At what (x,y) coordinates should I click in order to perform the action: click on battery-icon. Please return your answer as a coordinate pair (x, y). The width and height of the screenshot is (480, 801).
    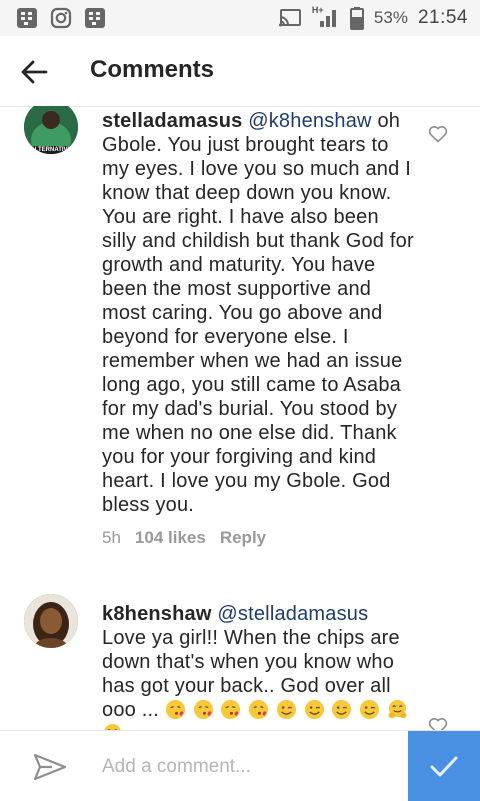
    Looking at the image, I should click on (356, 18).